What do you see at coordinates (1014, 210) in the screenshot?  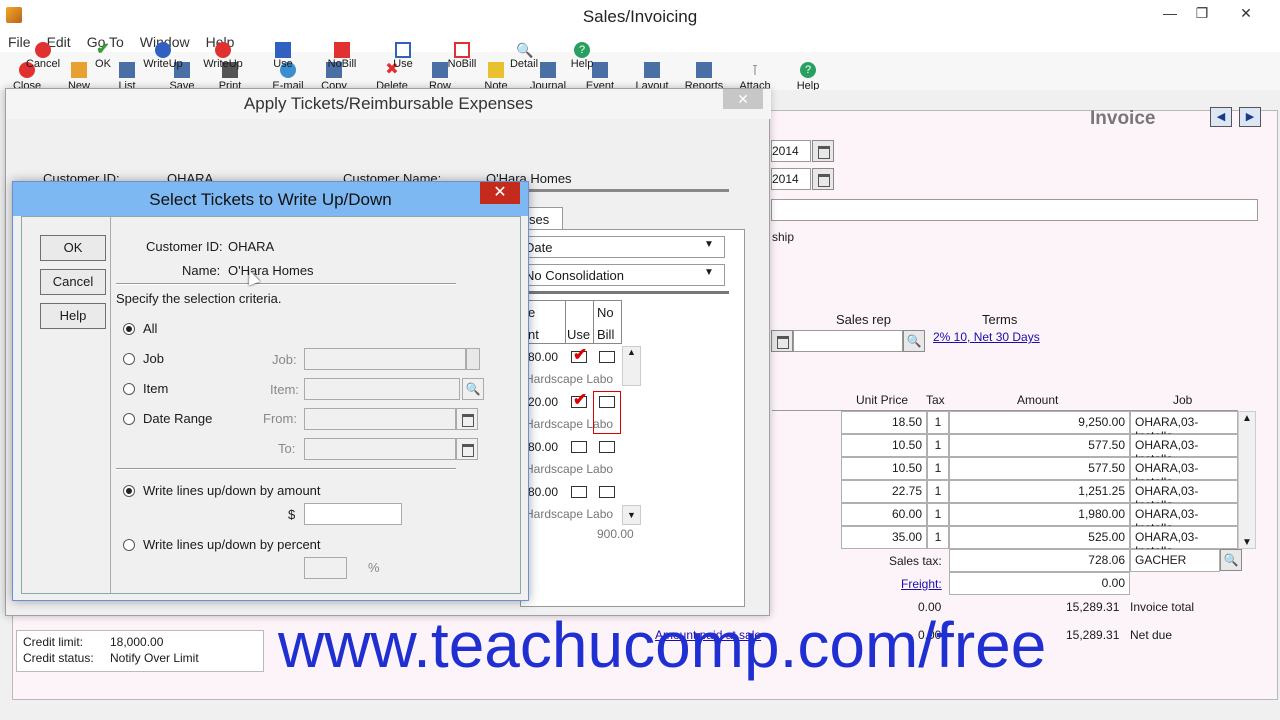 I see `invoice-long-field` at bounding box center [1014, 210].